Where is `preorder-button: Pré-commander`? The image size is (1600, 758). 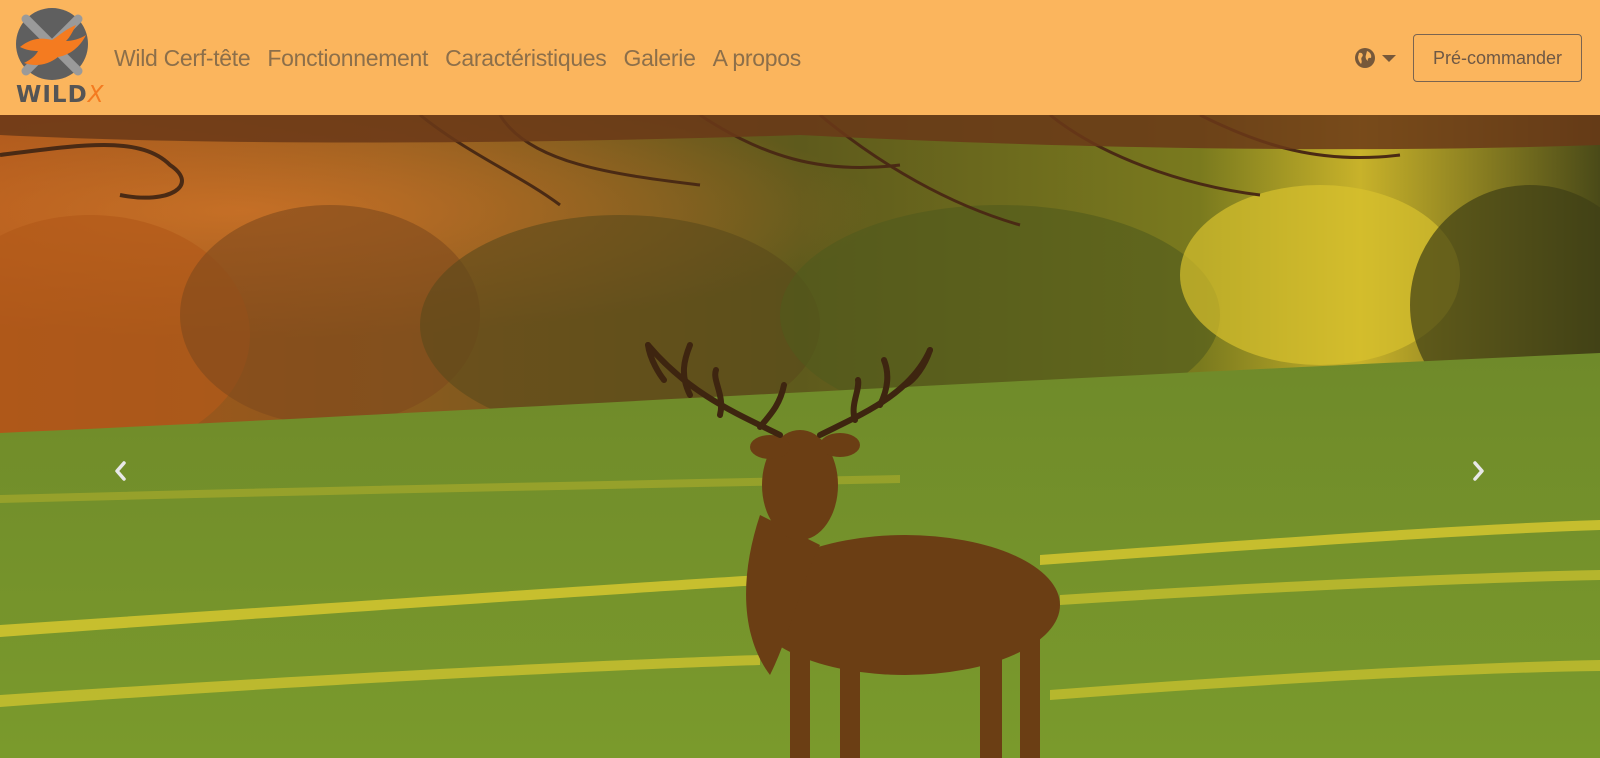 preorder-button: Pré-commander is located at coordinates (1497, 58).